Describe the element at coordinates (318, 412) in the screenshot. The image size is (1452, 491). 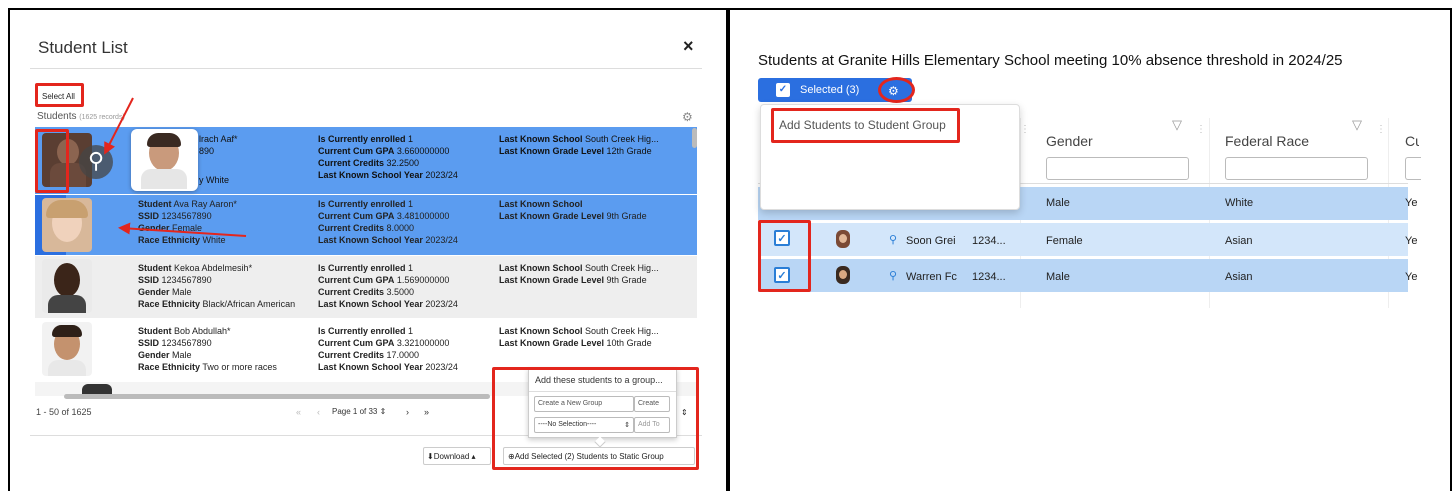
I see `prev-page-icon: ‹` at that location.